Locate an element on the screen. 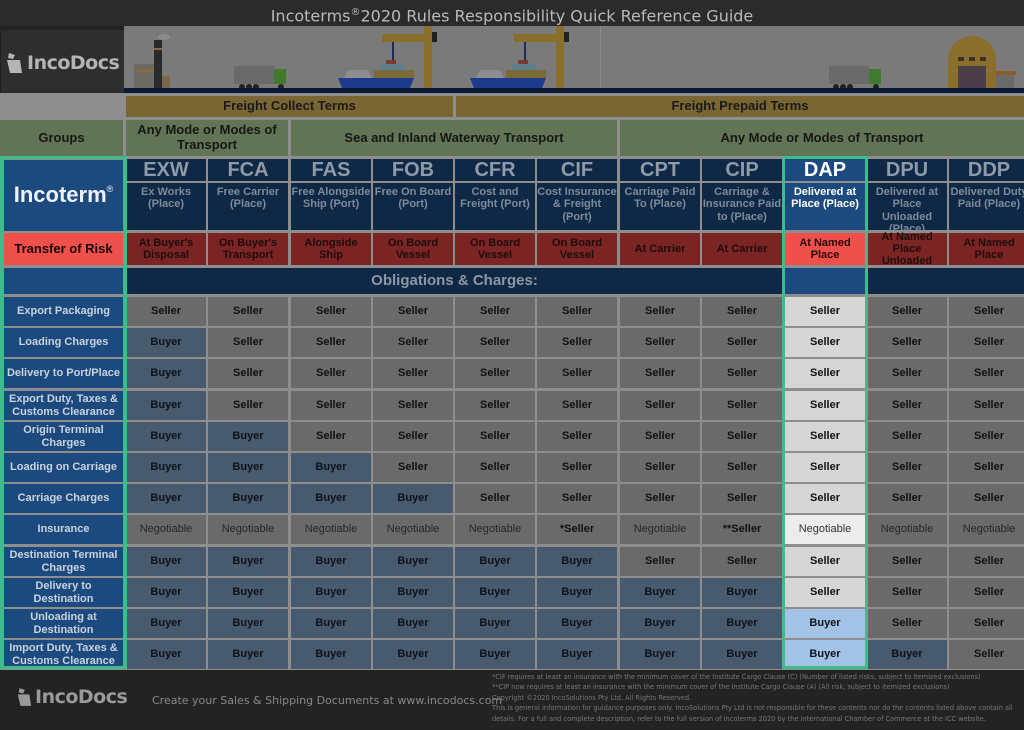  term-description: Cost and Freight (Port) is located at coordinates (495, 206).